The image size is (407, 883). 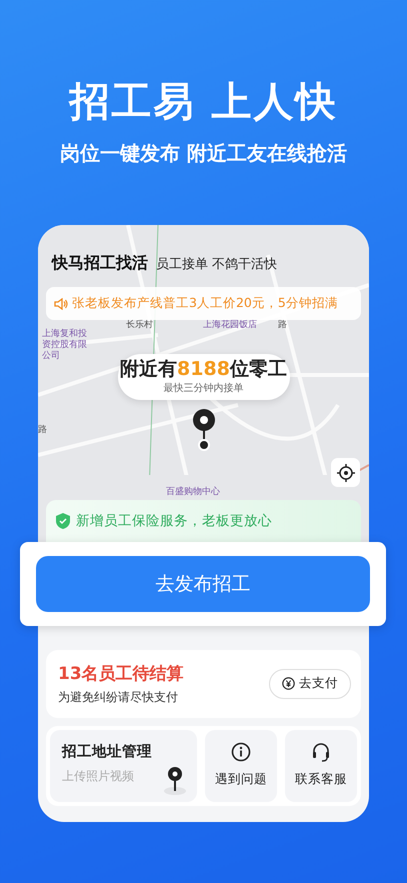 I want to click on locate-button, so click(x=345, y=472).